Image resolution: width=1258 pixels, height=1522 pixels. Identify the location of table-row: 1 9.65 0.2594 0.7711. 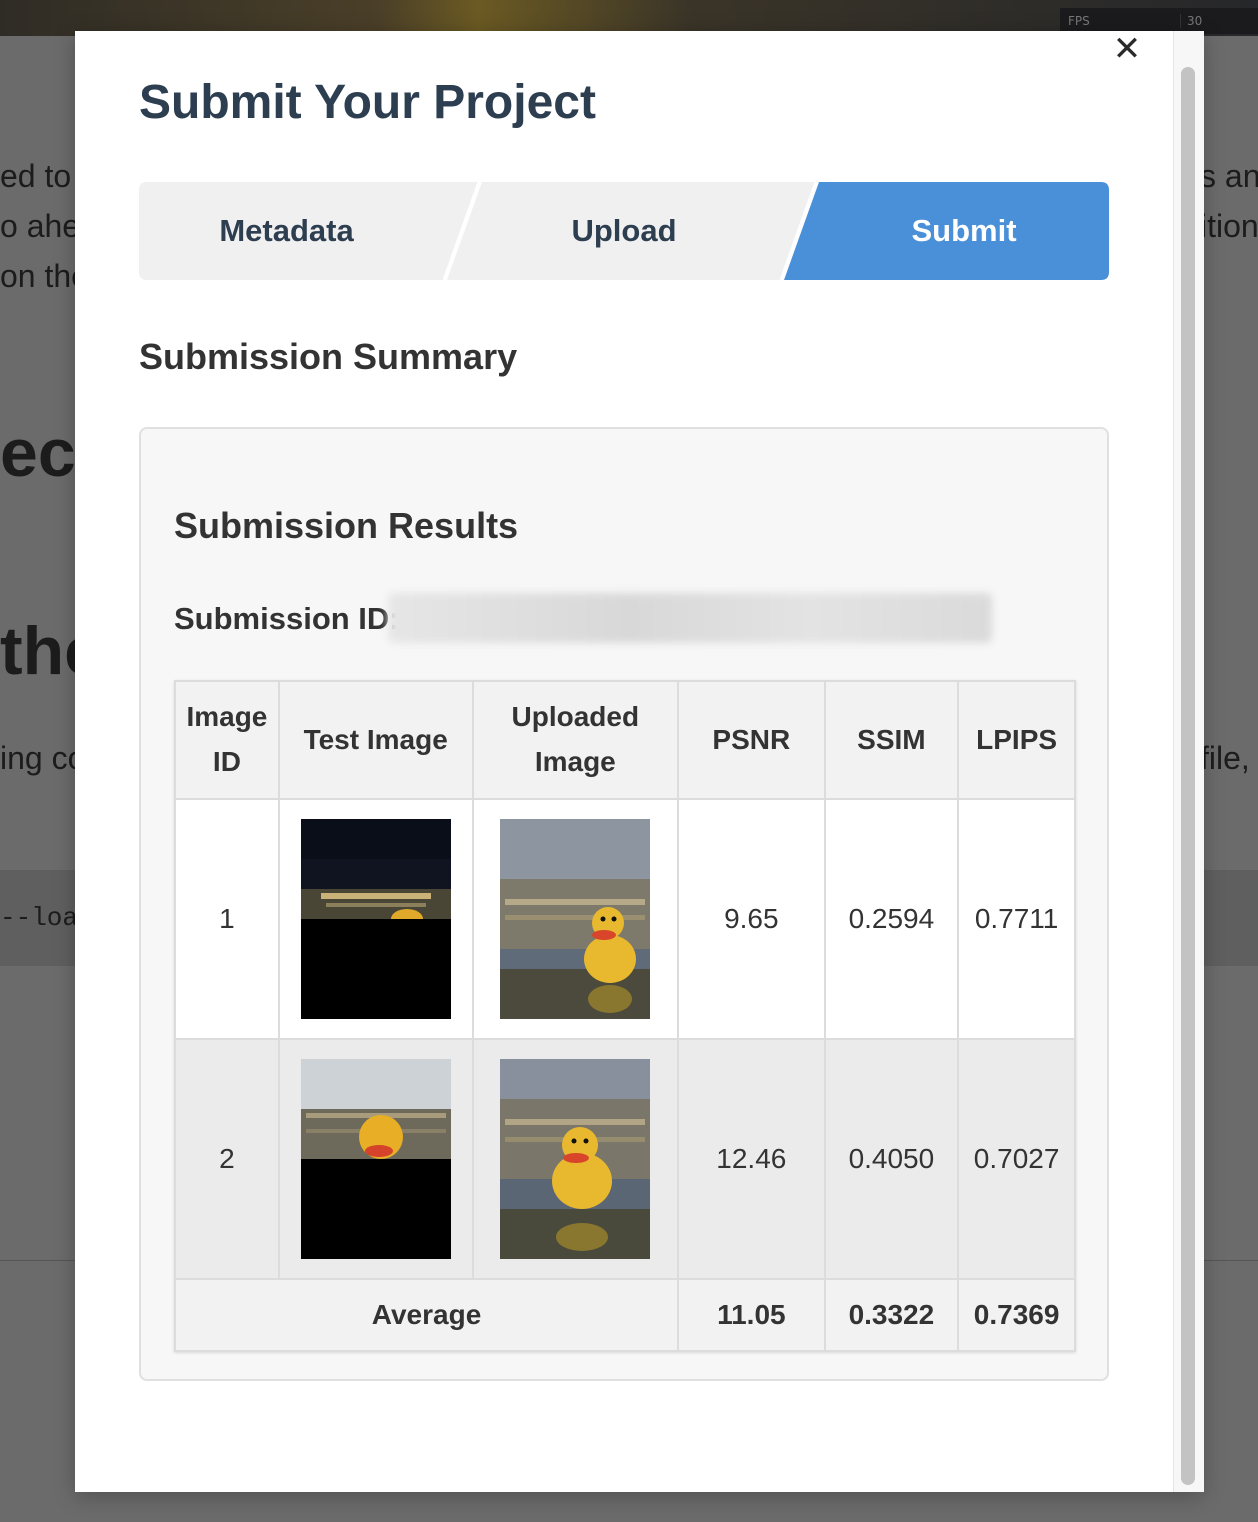
(625, 919).